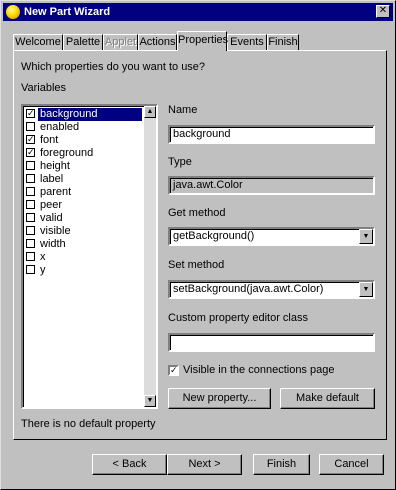 The image size is (396, 490). I want to click on get-method-label: Get method, so click(197, 213).